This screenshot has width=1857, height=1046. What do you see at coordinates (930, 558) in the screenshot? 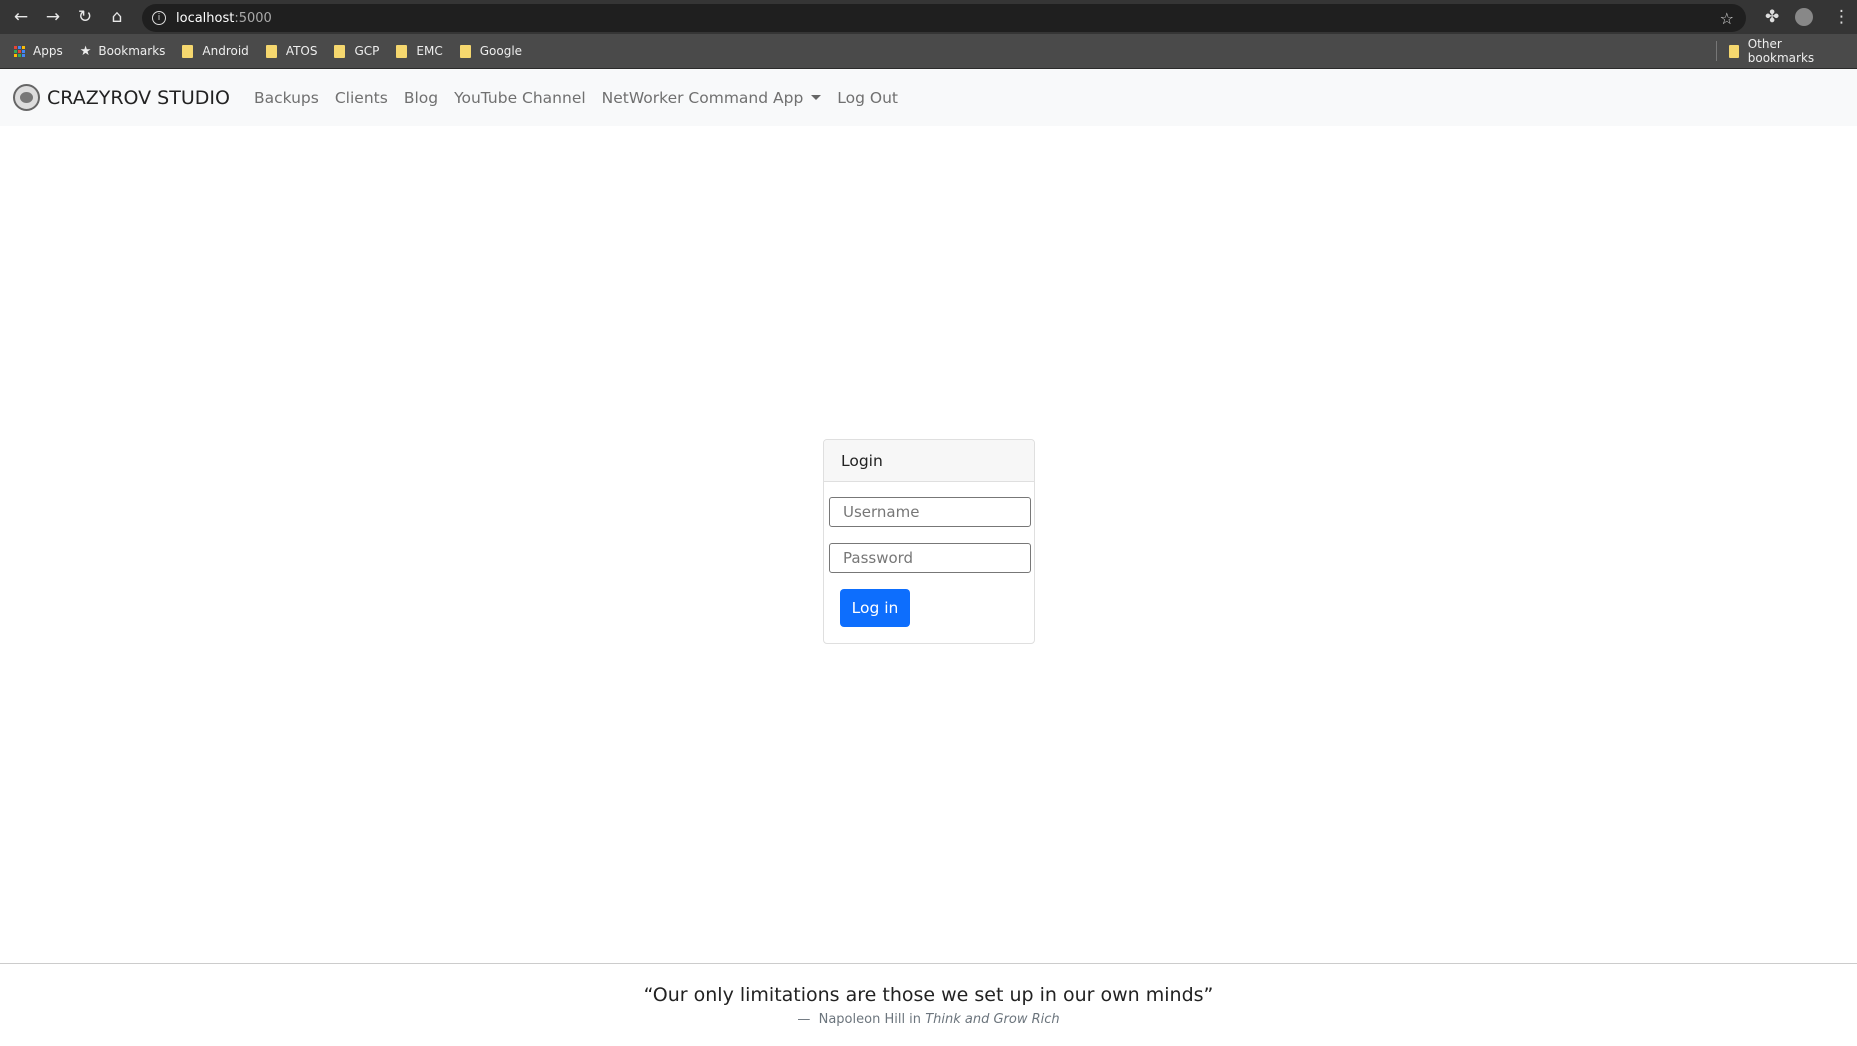
I see `password-input` at bounding box center [930, 558].